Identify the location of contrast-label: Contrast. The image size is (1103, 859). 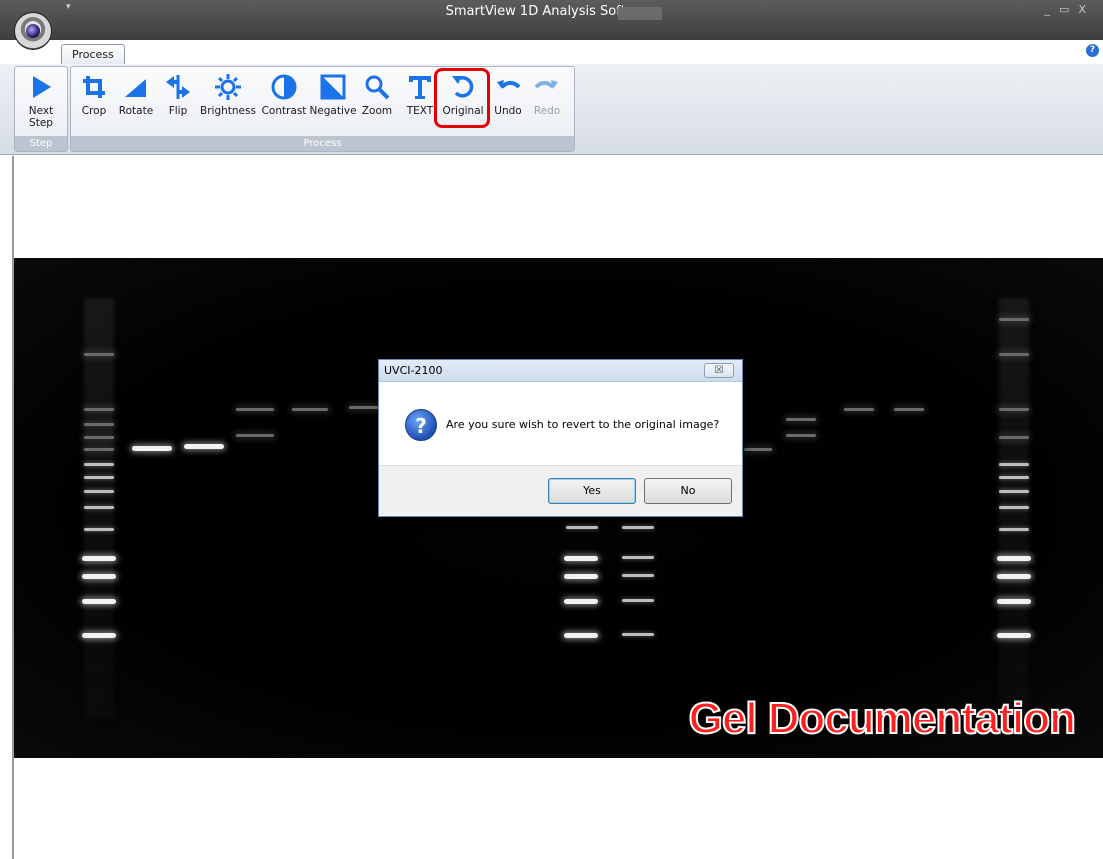
(284, 111).